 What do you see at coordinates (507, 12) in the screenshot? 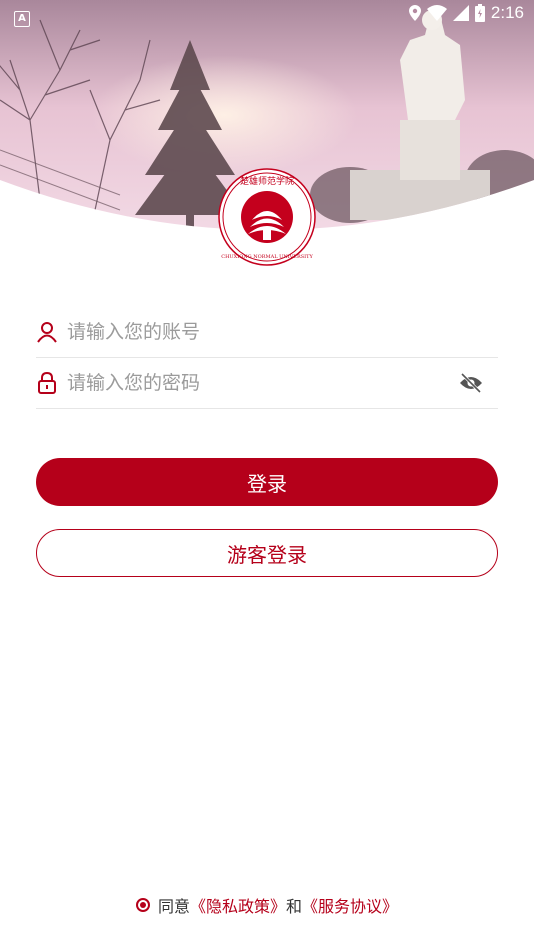
I see `status-time: 2:16` at bounding box center [507, 12].